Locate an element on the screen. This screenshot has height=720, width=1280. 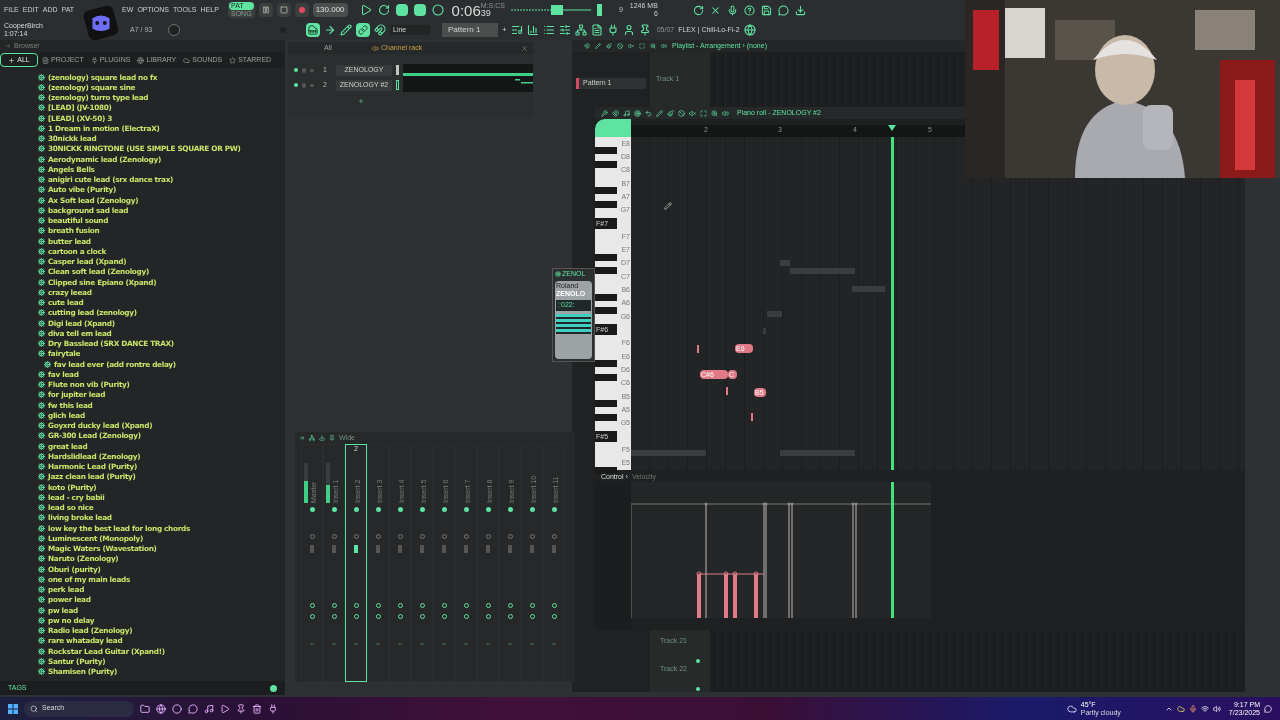
save-icon is located at coordinates (766, 10).